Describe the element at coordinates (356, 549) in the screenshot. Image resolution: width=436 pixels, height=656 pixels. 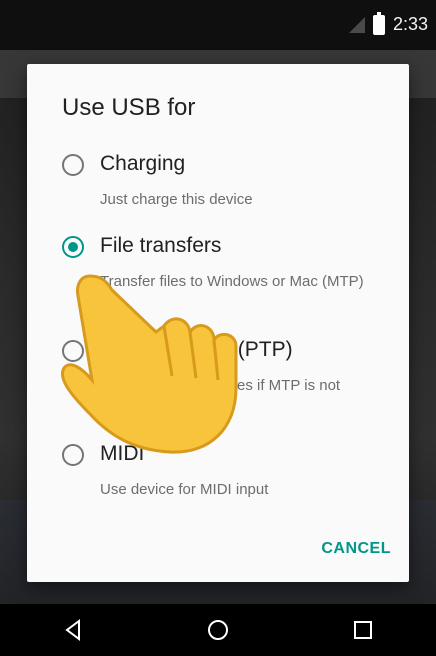
I see `cancel-button: CANCEL` at that location.